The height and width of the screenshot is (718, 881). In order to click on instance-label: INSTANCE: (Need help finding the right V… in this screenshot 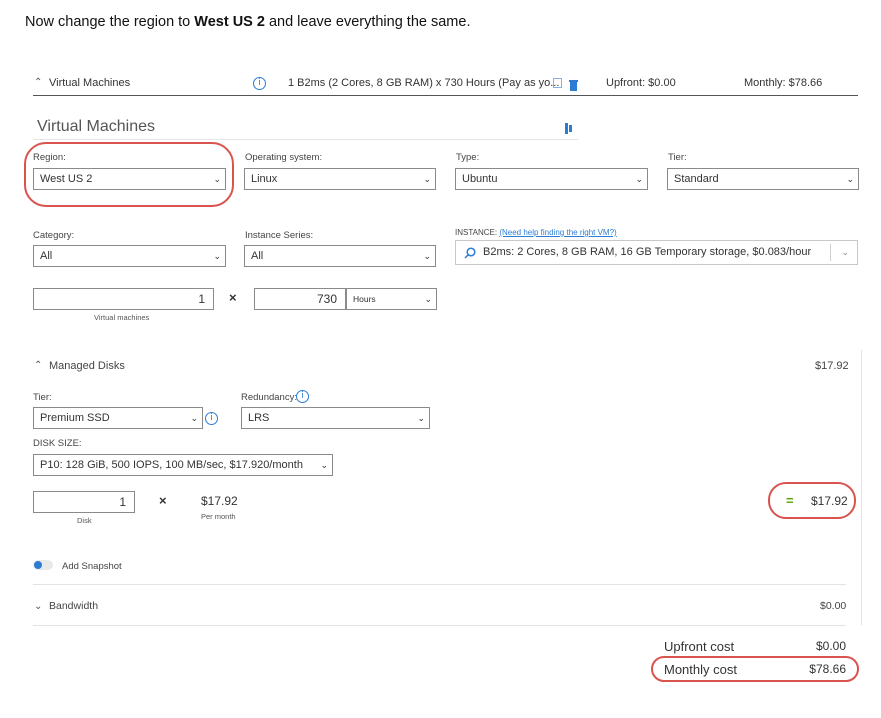, I will do `click(536, 232)`.